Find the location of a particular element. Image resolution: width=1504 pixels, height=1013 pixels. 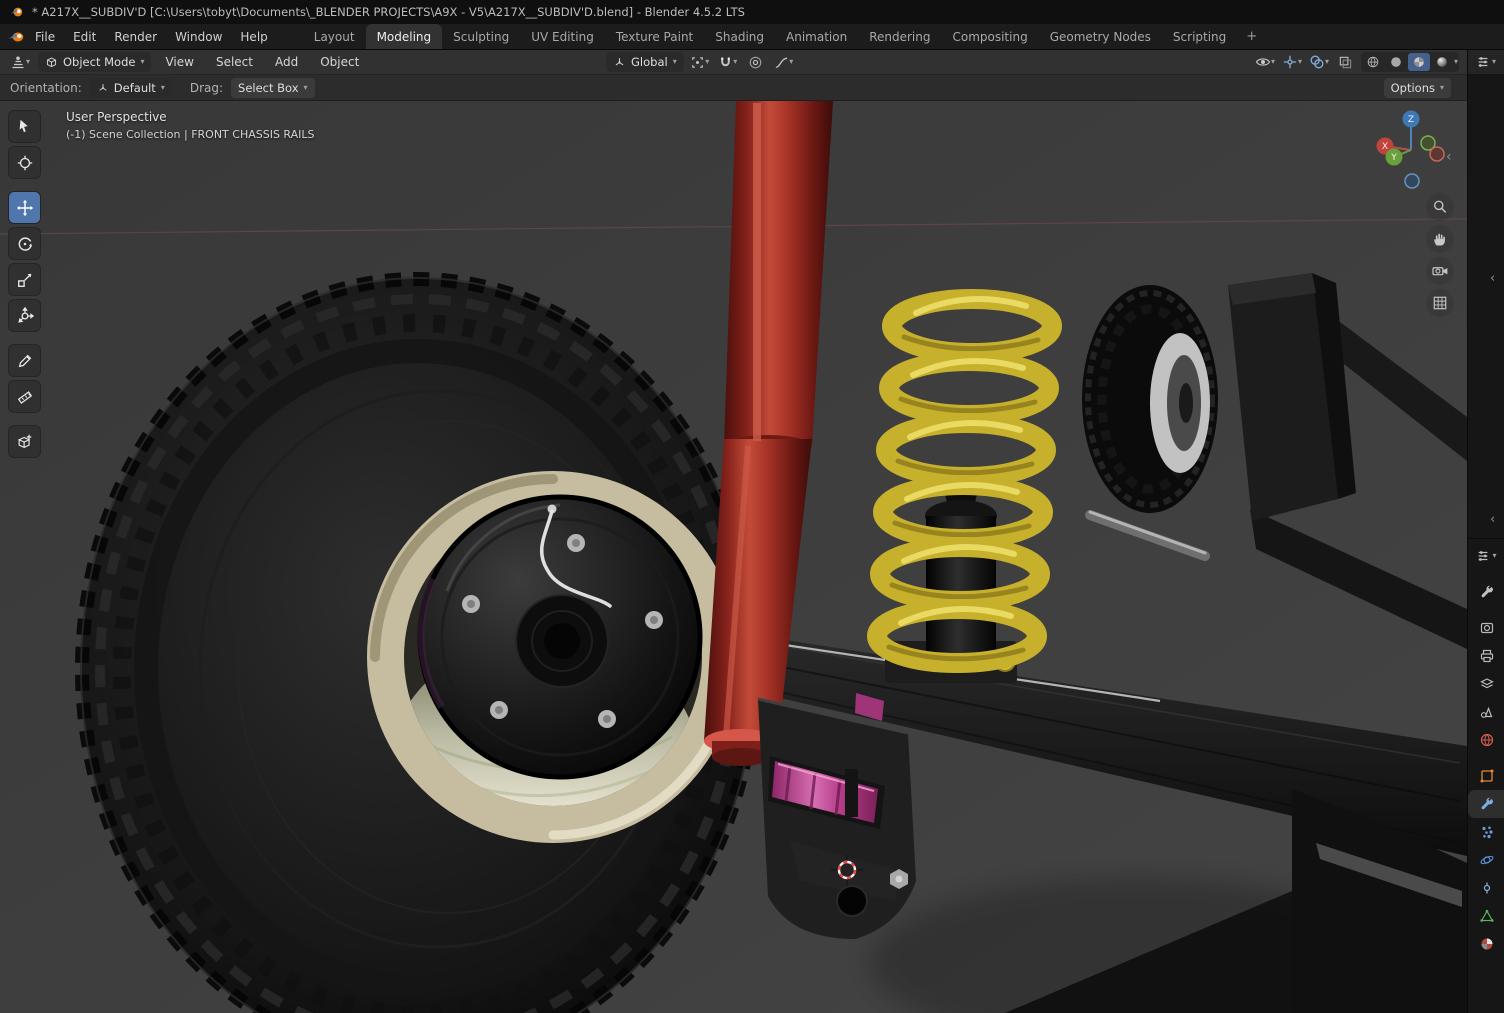

axis-neg-z-ball is located at coordinates (1412, 181).